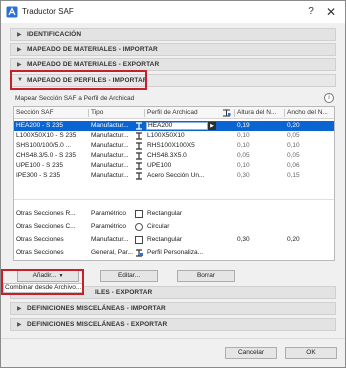 The image size is (346, 368). What do you see at coordinates (54, 34) in the screenshot?
I see `section-label: IDENTIFICACIÓN` at bounding box center [54, 34].